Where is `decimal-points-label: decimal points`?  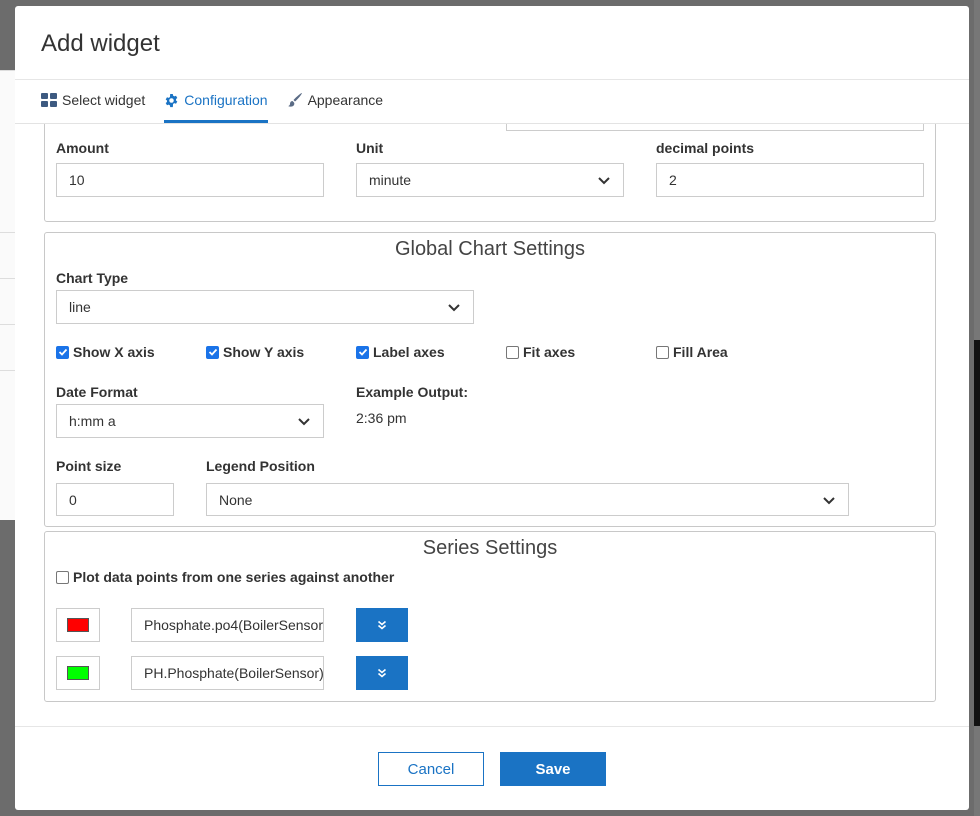 decimal-points-label: decimal points is located at coordinates (705, 148).